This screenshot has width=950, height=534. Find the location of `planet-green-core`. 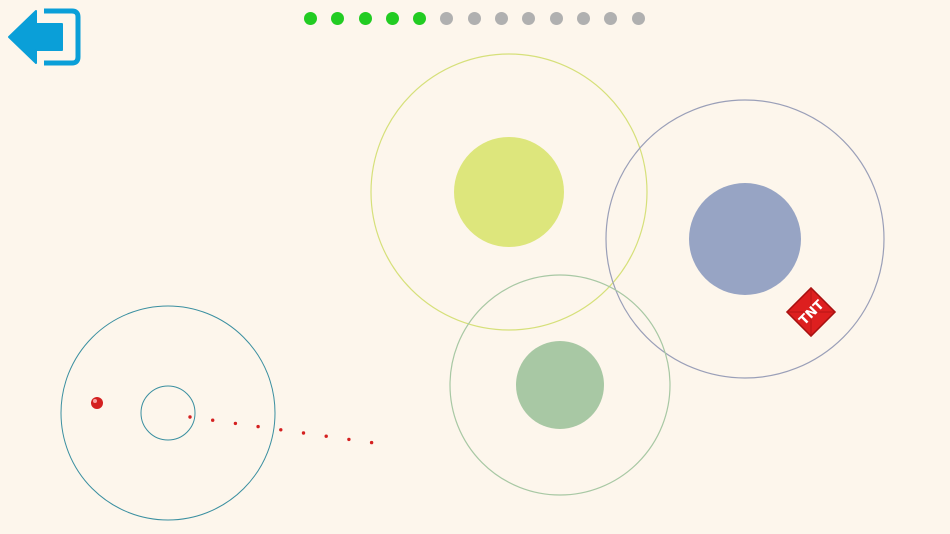

planet-green-core is located at coordinates (560, 385).